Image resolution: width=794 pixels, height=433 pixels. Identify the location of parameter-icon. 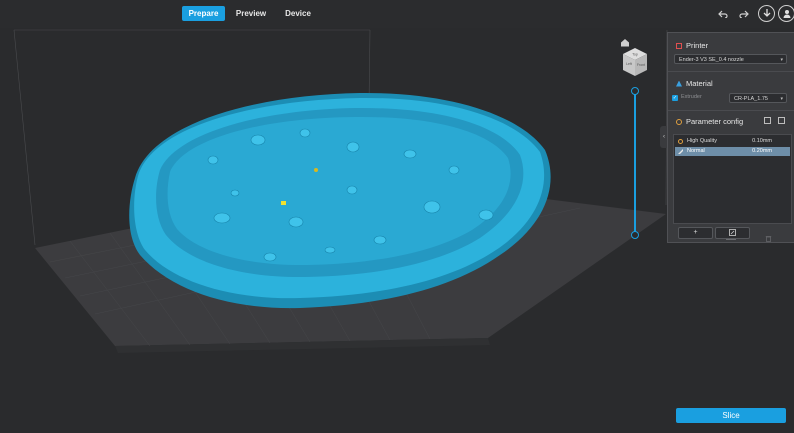
(679, 121).